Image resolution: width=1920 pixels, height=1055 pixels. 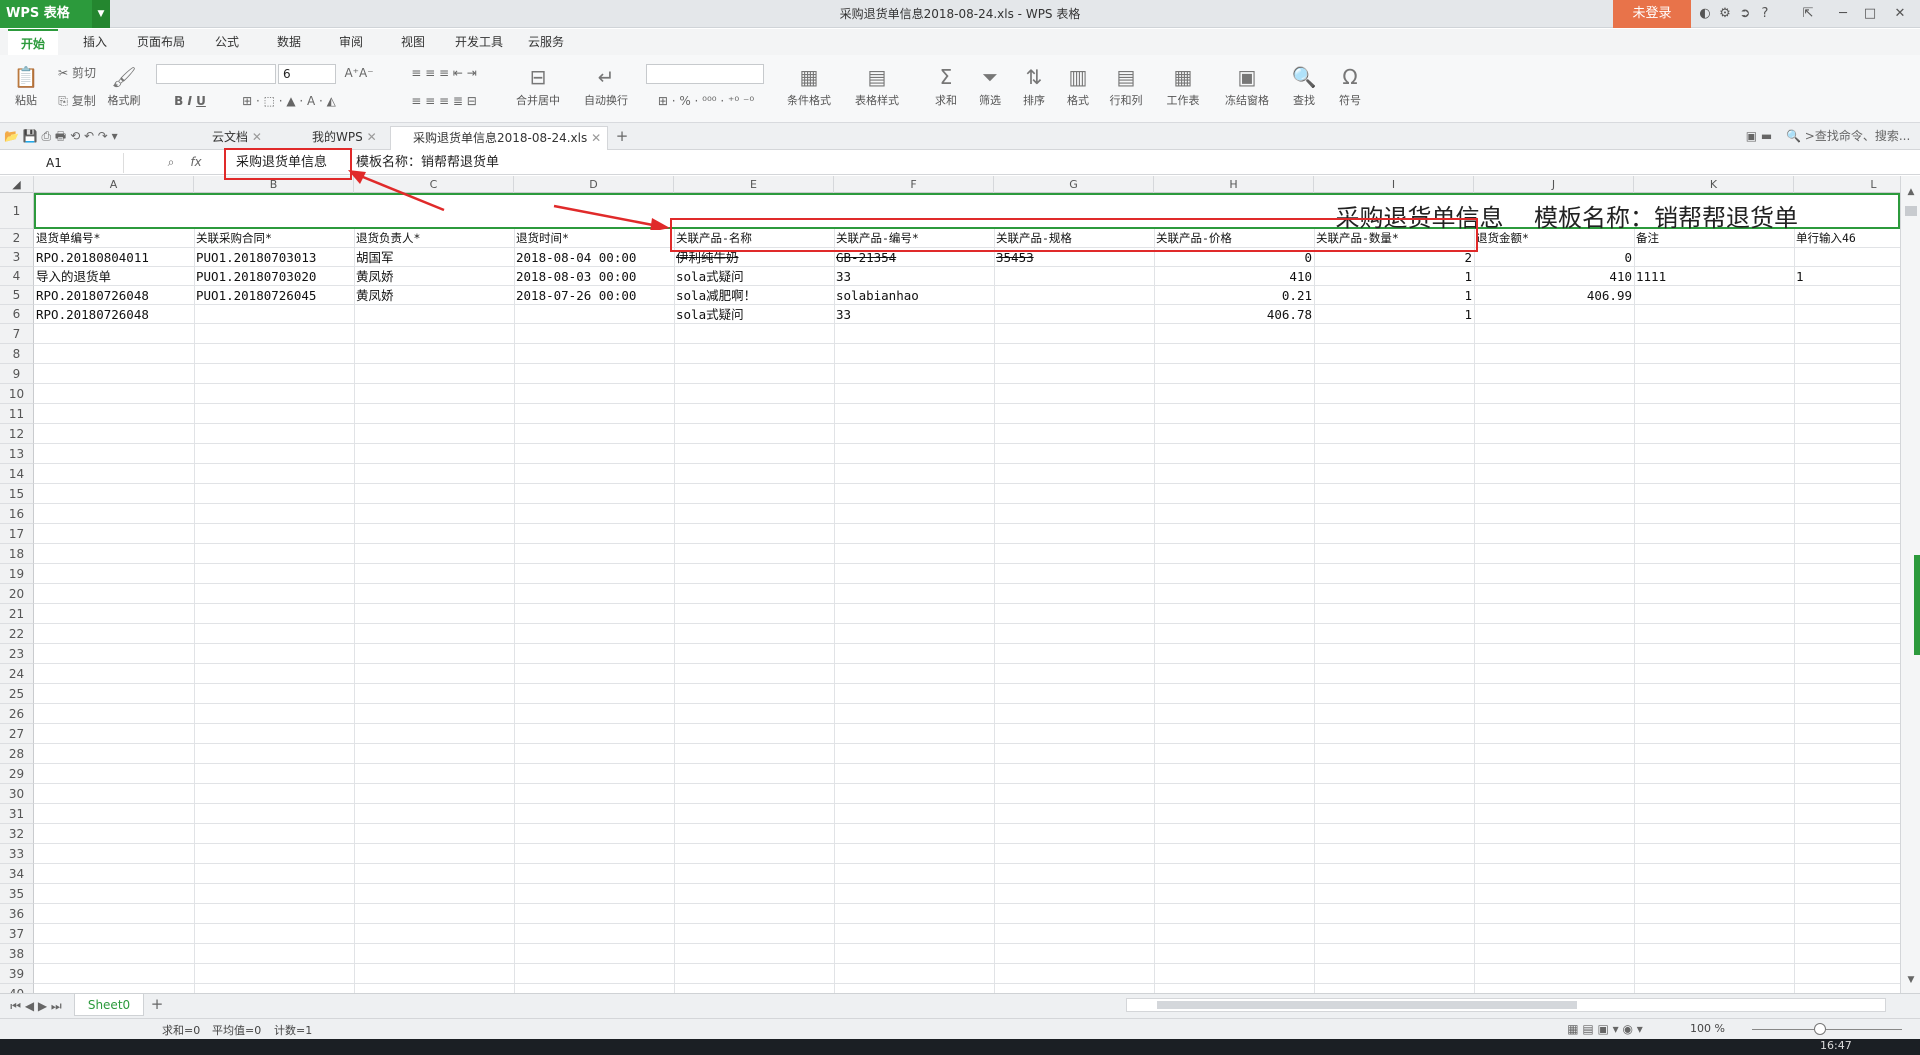 What do you see at coordinates (17, 674) in the screenshot?
I see `row-header: 24` at bounding box center [17, 674].